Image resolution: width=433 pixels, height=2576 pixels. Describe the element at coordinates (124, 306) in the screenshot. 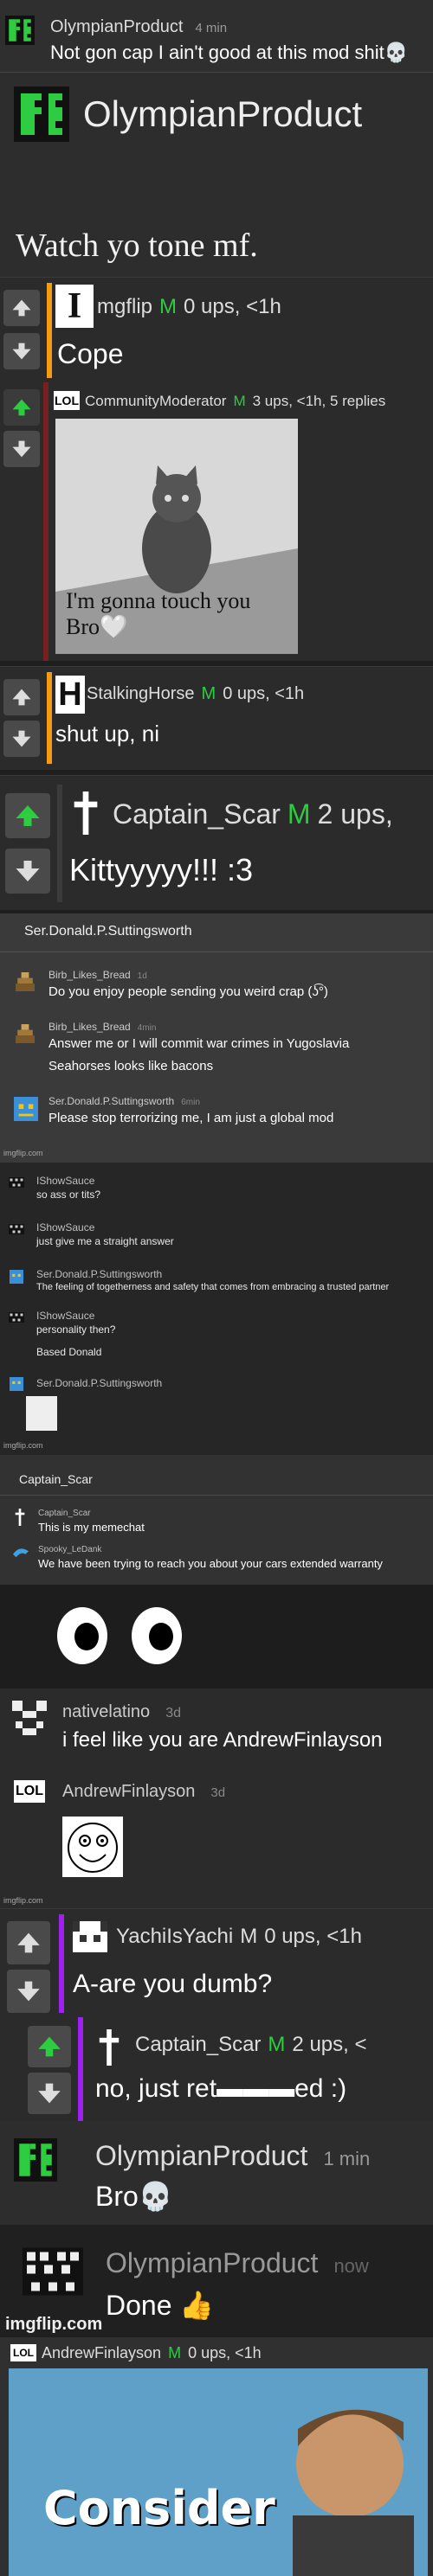

I see `comment-username: mgflip` at that location.